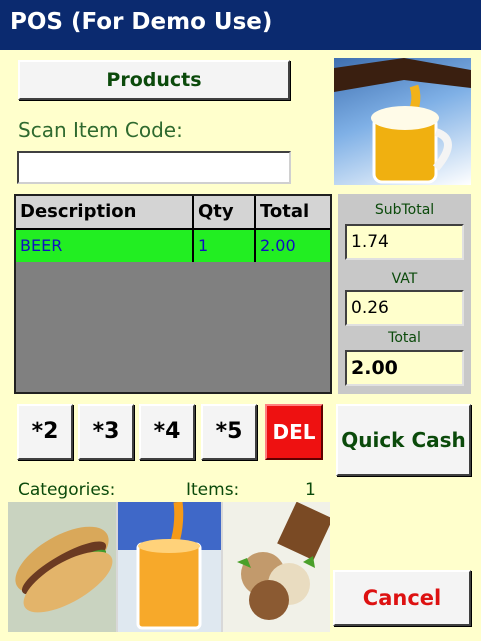  What do you see at coordinates (100, 130) in the screenshot?
I see `scan-item-code-label: Scan Item Code:` at bounding box center [100, 130].